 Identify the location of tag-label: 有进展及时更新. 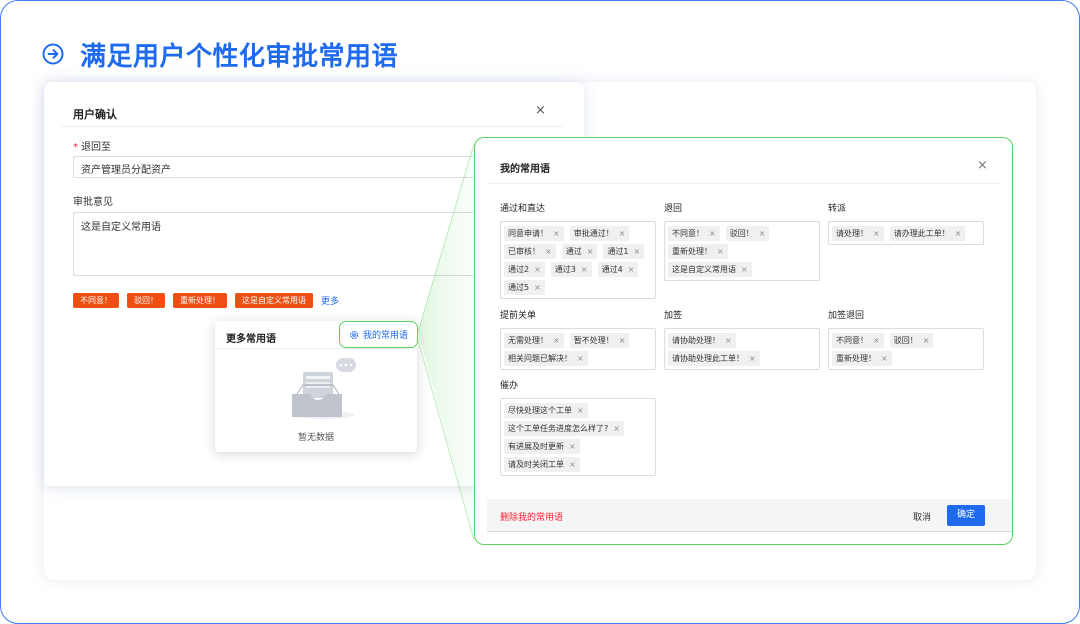
(536, 446).